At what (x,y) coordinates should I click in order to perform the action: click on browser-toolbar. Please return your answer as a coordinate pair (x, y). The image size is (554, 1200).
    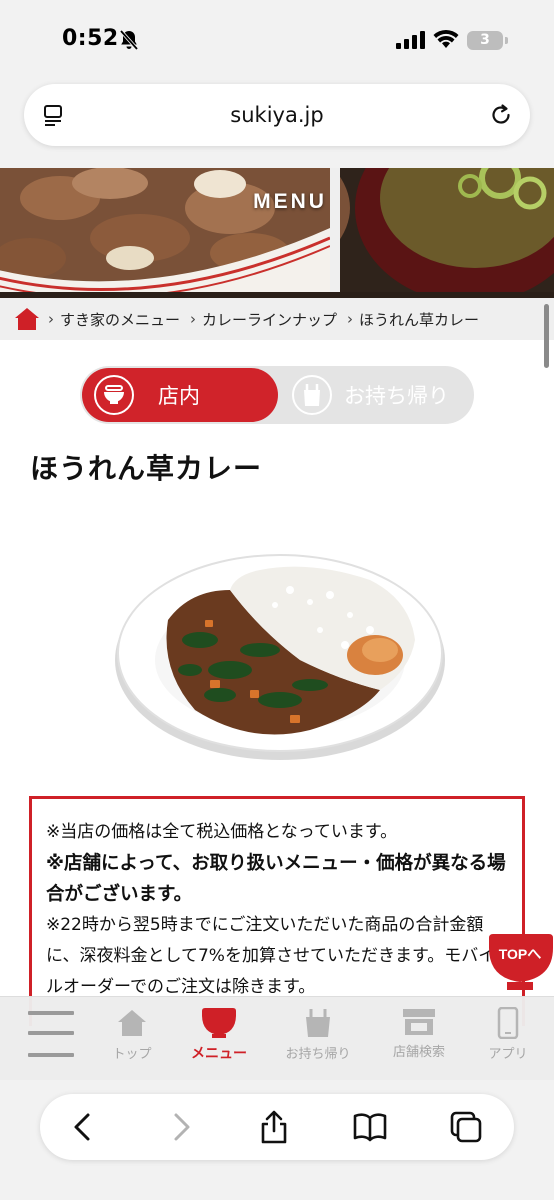
    Looking at the image, I should click on (277, 1140).